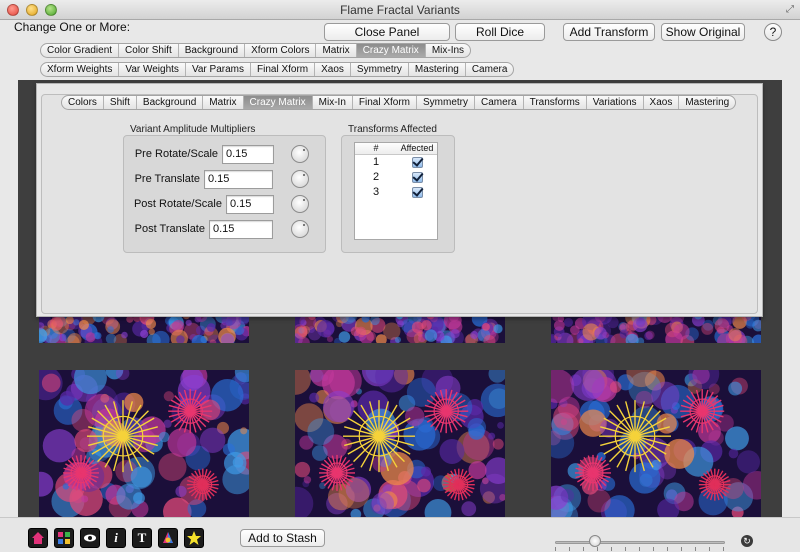 This screenshot has height=552, width=800. I want to click on table-row: 1, so click(396, 162).